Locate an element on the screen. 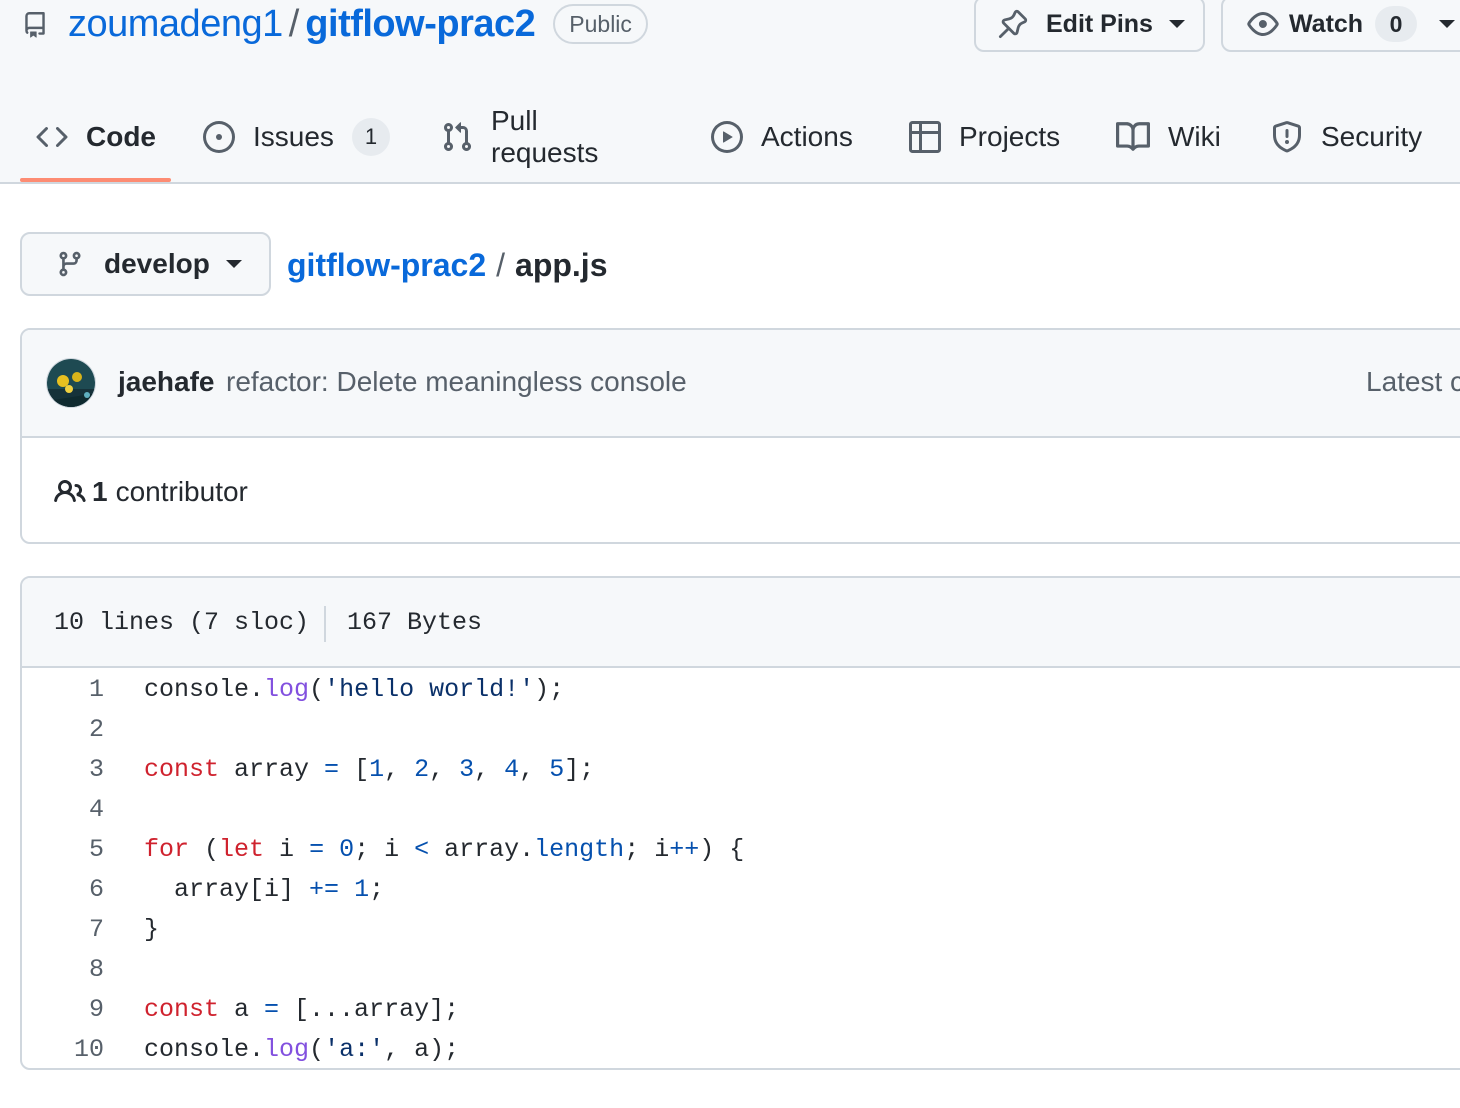 The image size is (1460, 1108). breadcrumb-repo-link: gitflow-prac2 is located at coordinates (386, 265).